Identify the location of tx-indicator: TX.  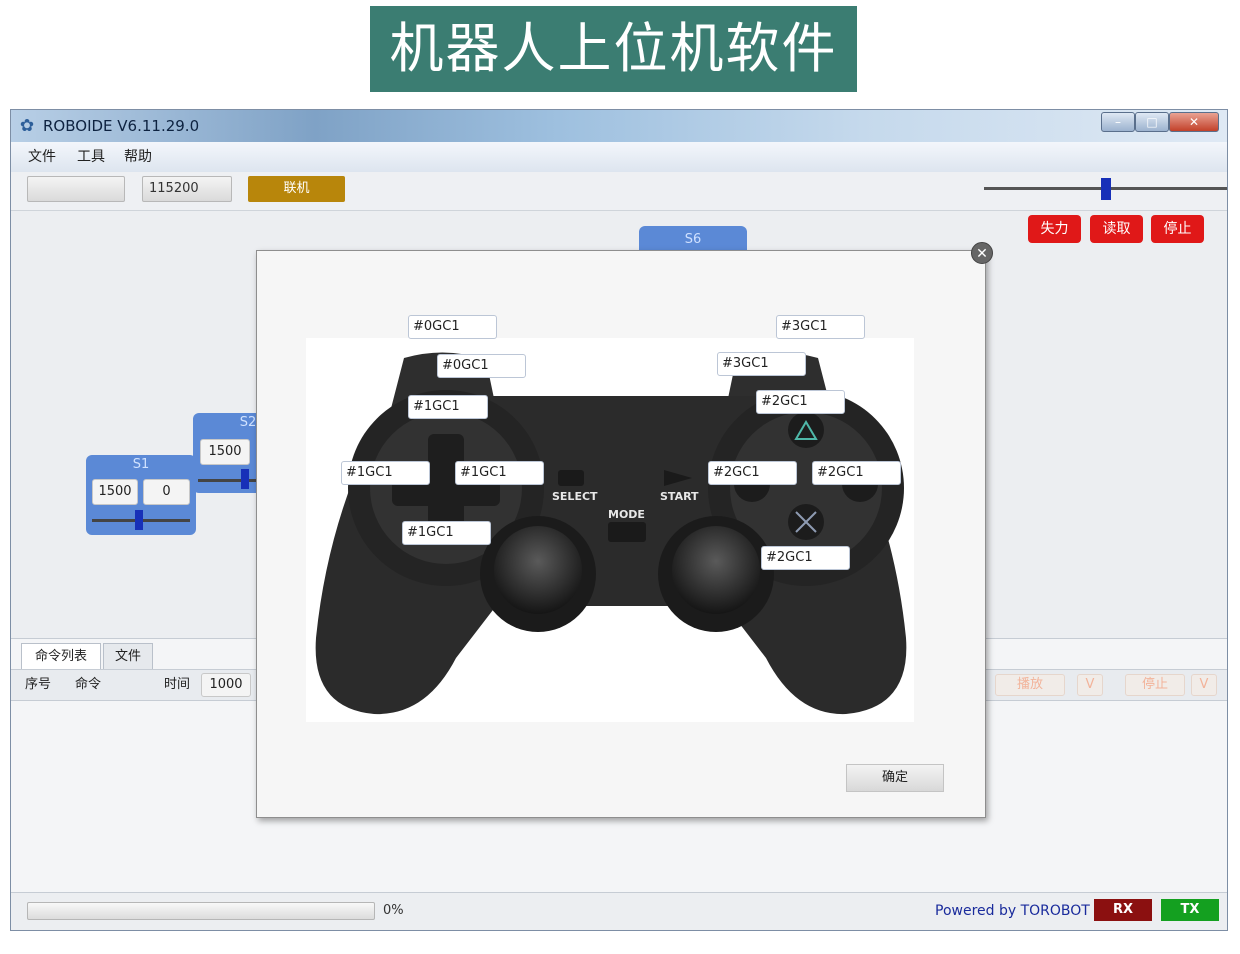
(1190, 910).